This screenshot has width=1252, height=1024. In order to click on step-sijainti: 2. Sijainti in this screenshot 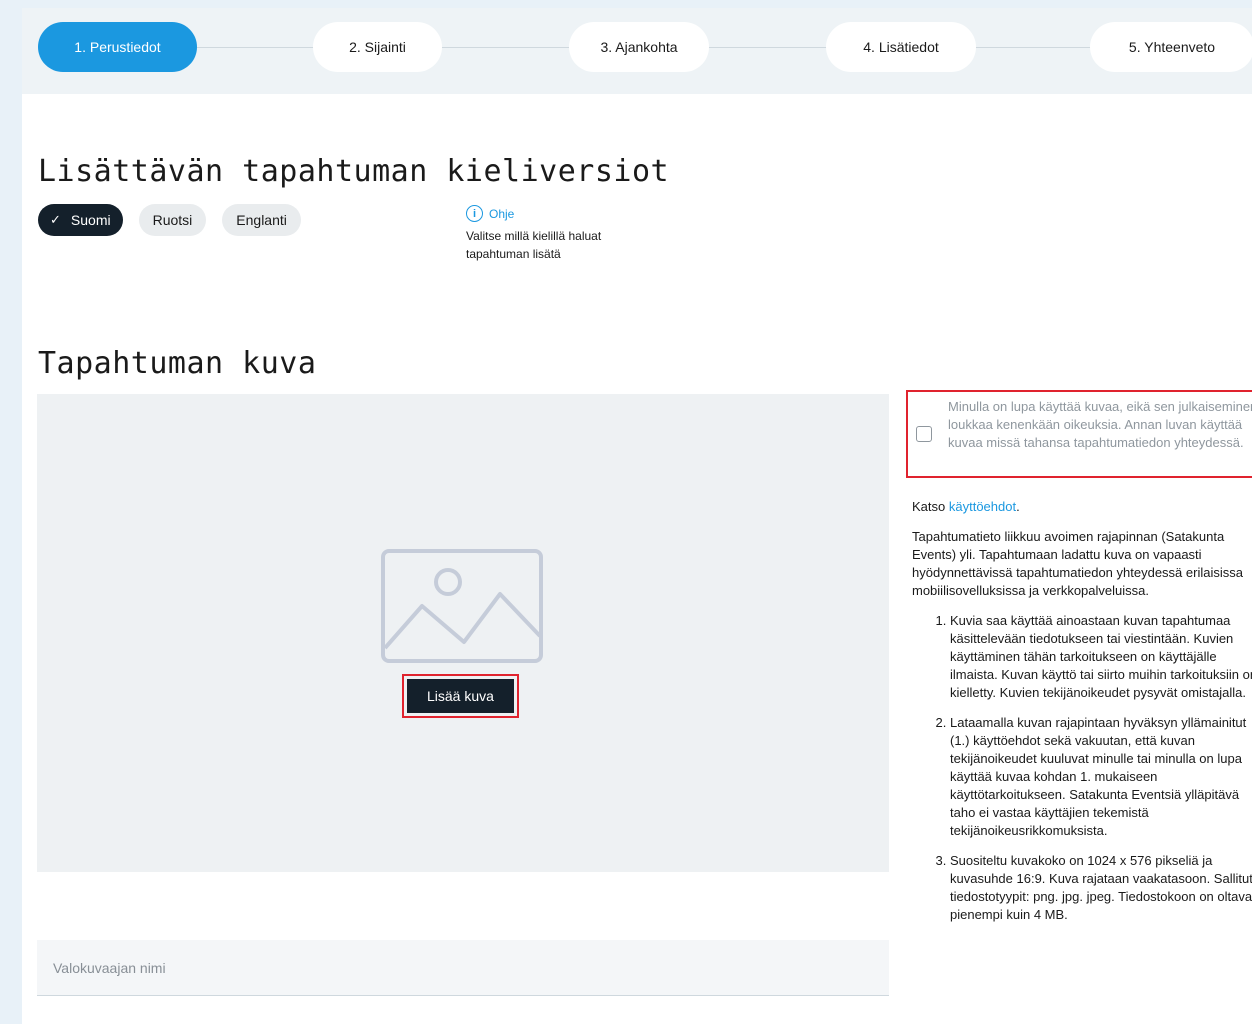, I will do `click(377, 47)`.